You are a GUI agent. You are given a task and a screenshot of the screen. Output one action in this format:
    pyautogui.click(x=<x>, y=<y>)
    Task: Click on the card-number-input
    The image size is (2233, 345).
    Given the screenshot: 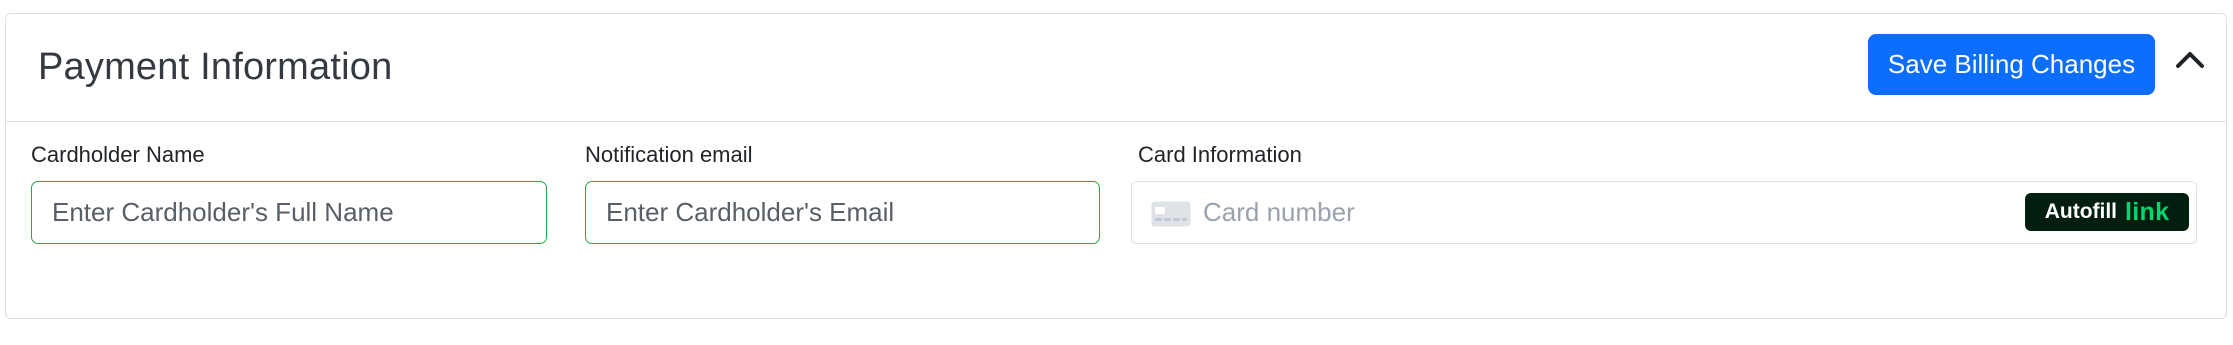 What is the action you would take?
    pyautogui.click(x=1583, y=212)
    